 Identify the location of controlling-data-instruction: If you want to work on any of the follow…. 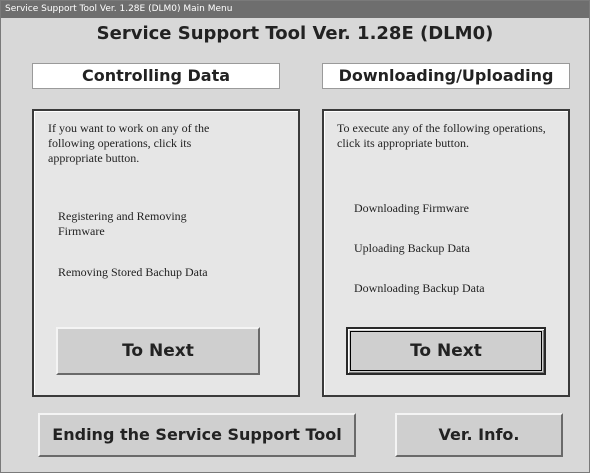
(129, 143).